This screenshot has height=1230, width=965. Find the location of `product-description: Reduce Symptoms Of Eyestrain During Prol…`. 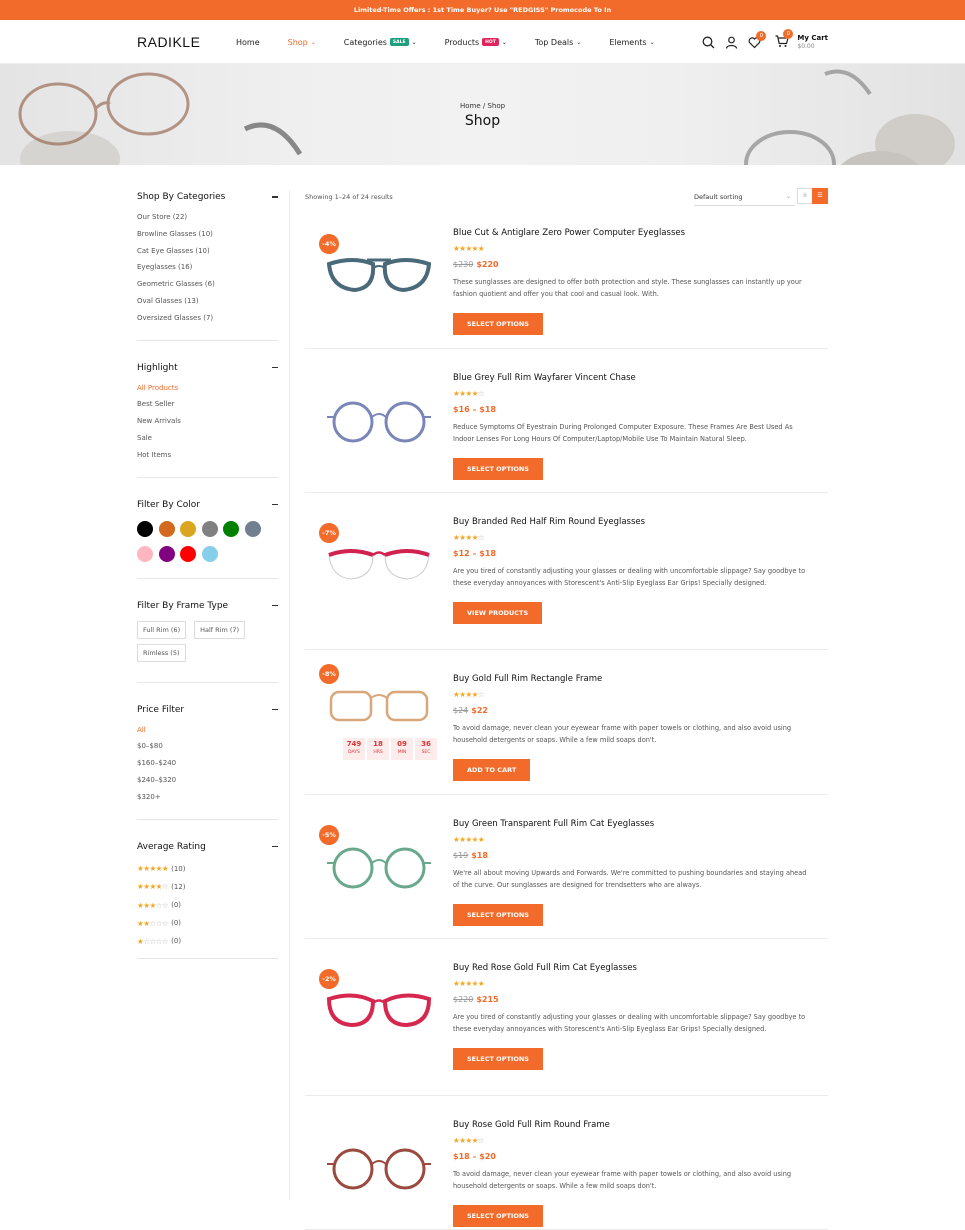

product-description: Reduce Symptoms Of Eyestrain During Prol… is located at coordinates (623, 433).